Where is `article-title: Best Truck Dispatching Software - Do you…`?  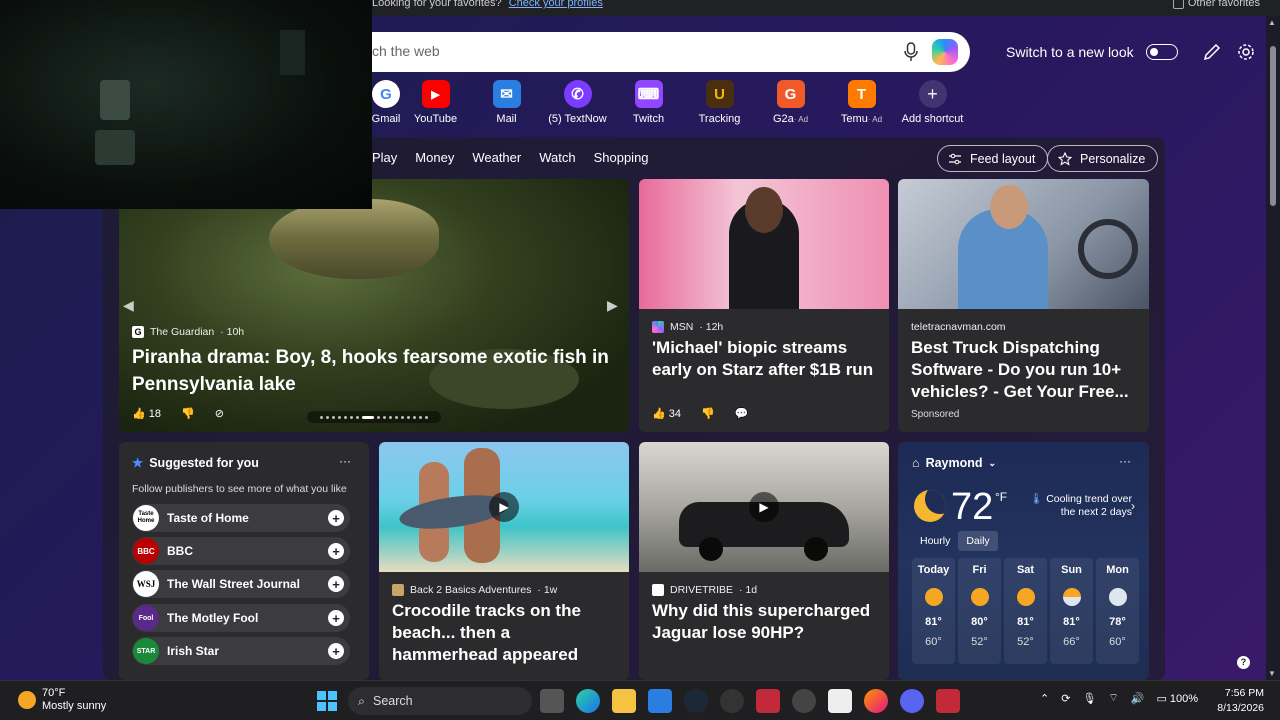 article-title: Best Truck Dispatching Software - Do you… is located at coordinates (1024, 370).